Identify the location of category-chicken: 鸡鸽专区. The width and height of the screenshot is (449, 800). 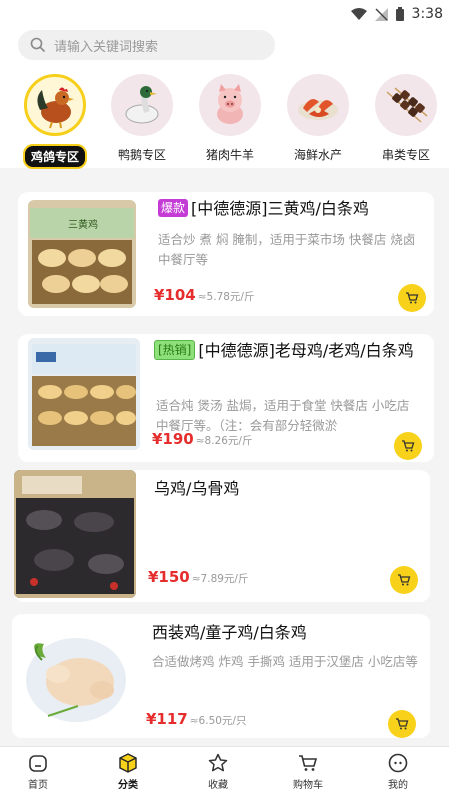
(55, 121).